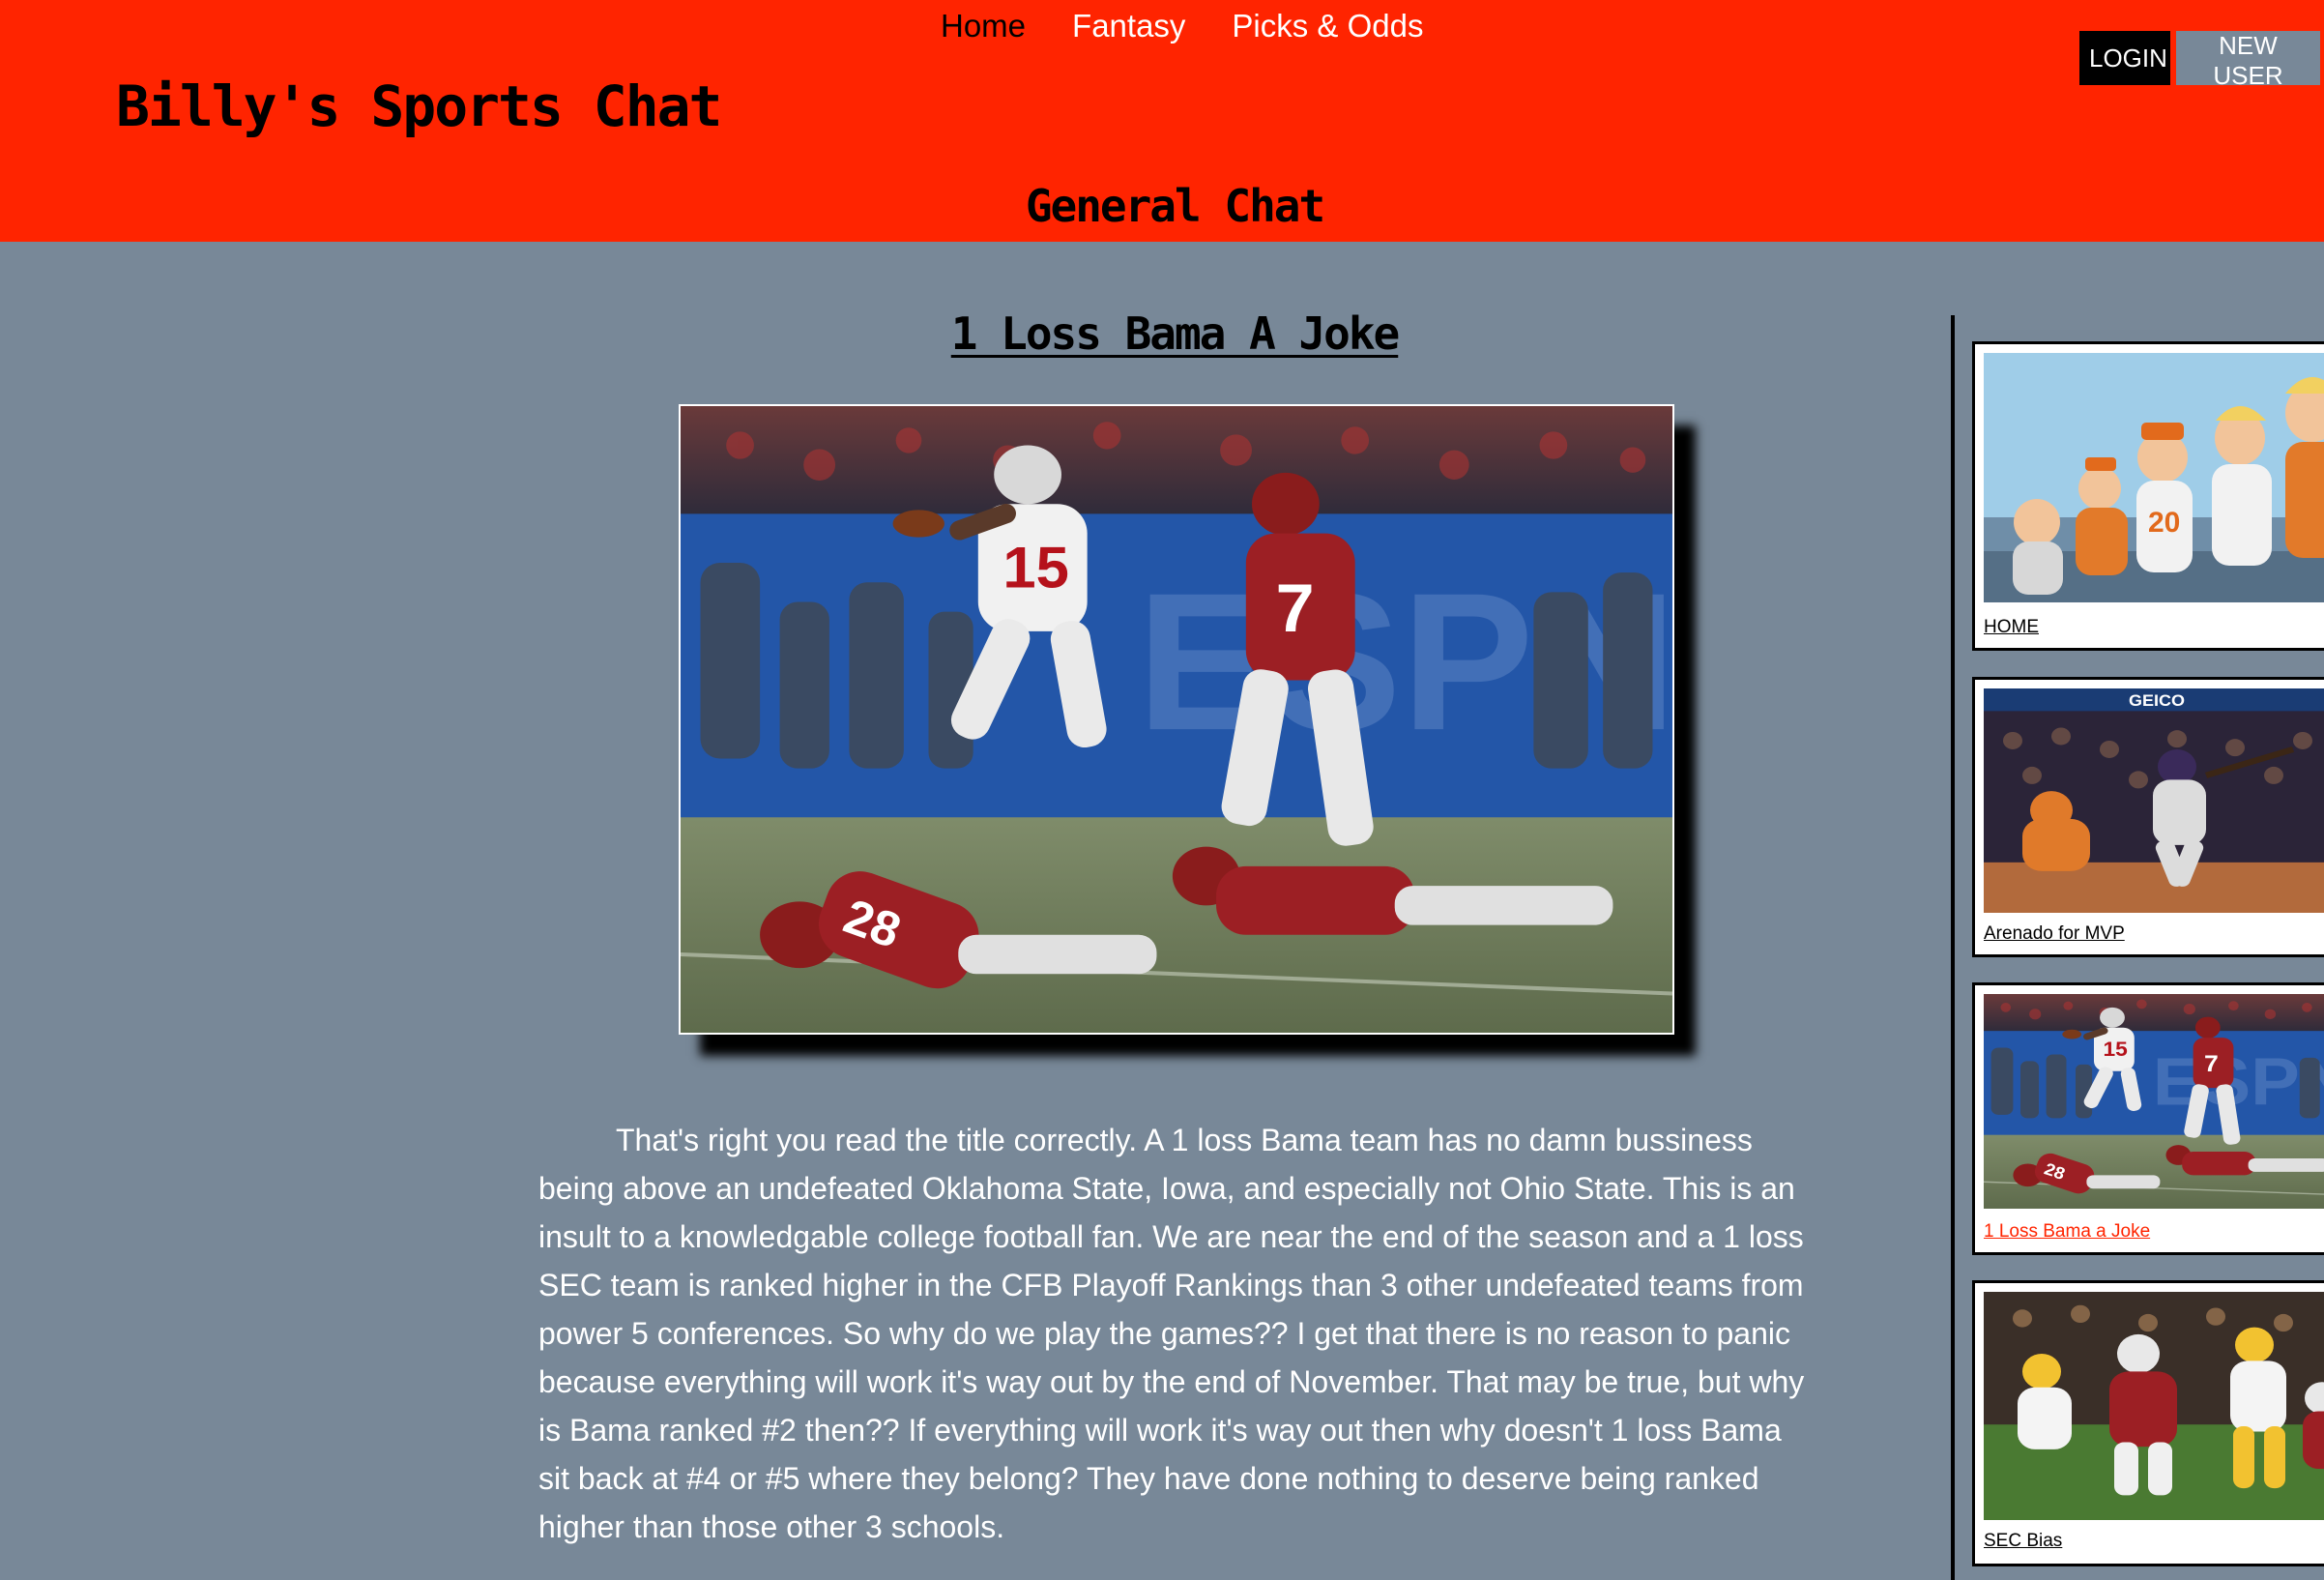 Image resolution: width=2324 pixels, height=1580 pixels. I want to click on nav-fantasy-link: Fantasy, so click(1128, 26).